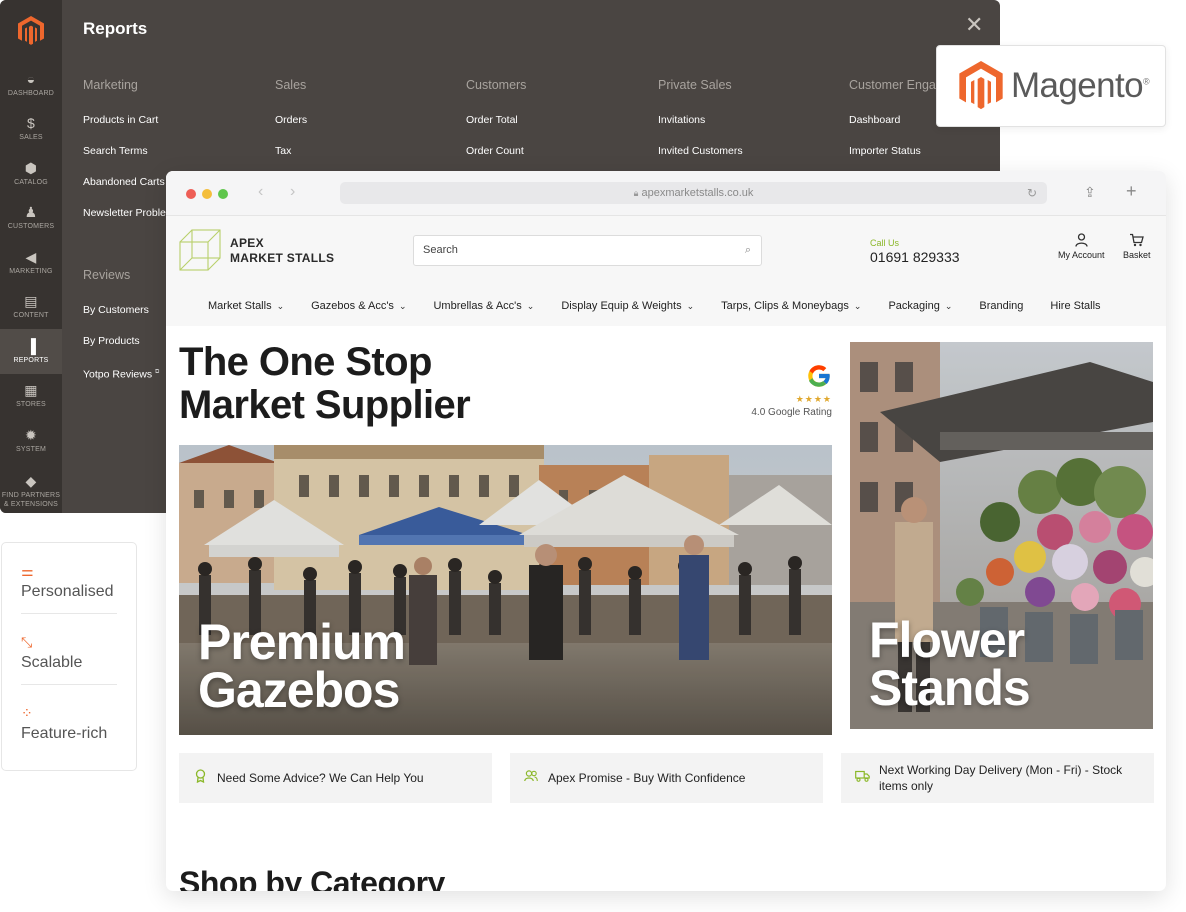 The width and height of the screenshot is (1186, 912). What do you see at coordinates (1146, 81) in the screenshot?
I see `registered-mark: ®` at bounding box center [1146, 81].